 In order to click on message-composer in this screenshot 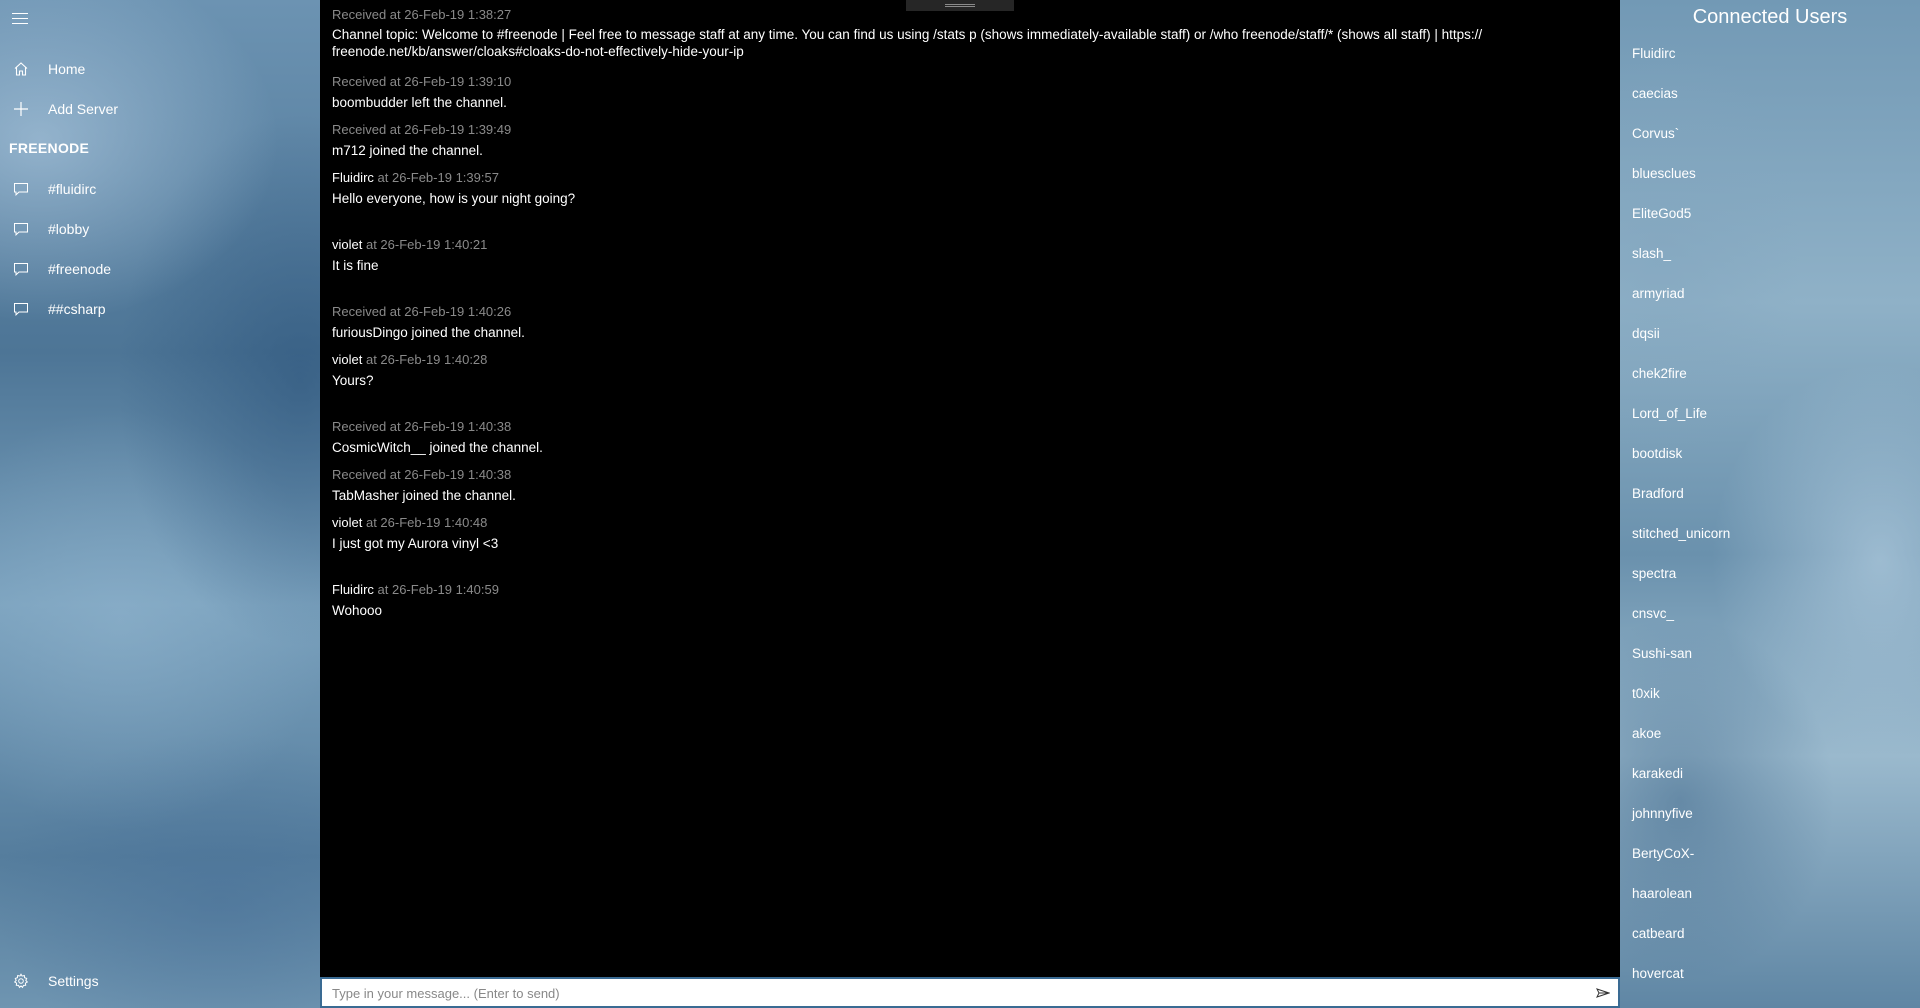, I will do `click(970, 992)`.